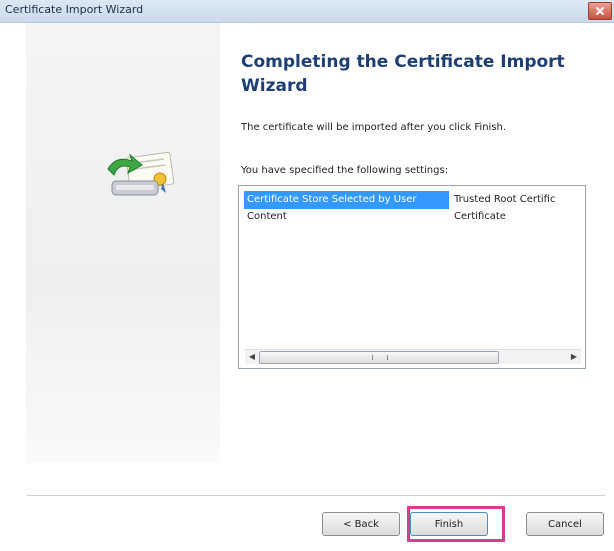  I want to click on scrollbar-grip-icon, so click(380, 357).